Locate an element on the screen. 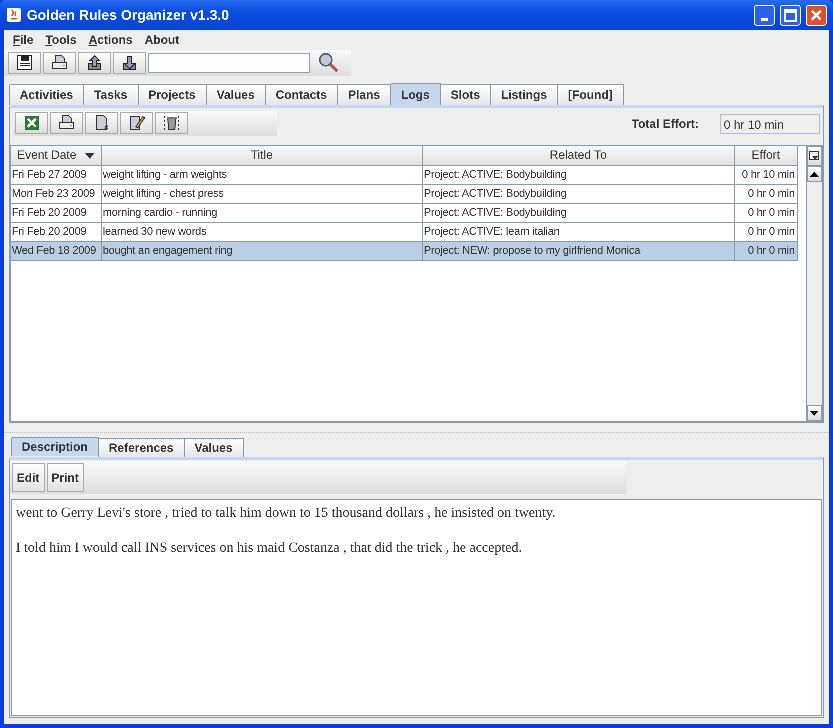 The width and height of the screenshot is (833, 728). tab: Slots is located at coordinates (466, 94).